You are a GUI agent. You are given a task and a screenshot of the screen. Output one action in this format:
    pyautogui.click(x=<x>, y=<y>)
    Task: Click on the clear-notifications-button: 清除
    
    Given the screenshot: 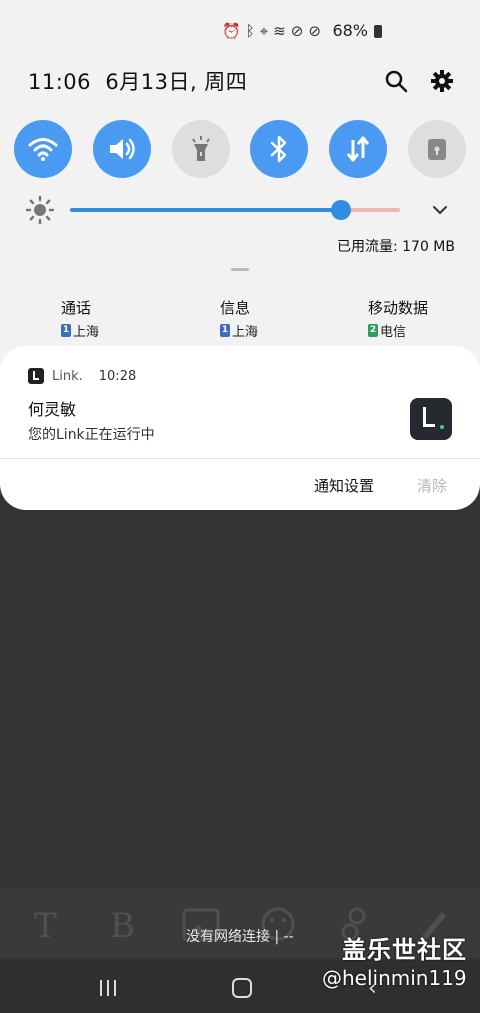 What is the action you would take?
    pyautogui.click(x=432, y=485)
    